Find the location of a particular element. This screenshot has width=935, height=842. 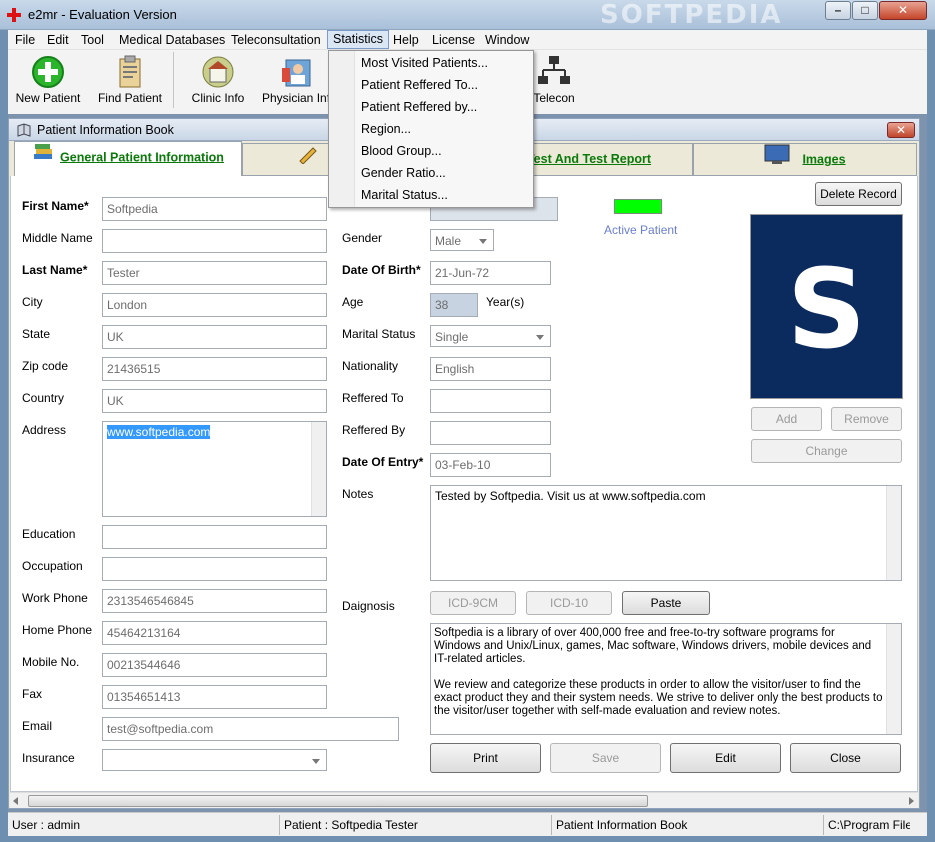

state-label: State is located at coordinates (36, 334).